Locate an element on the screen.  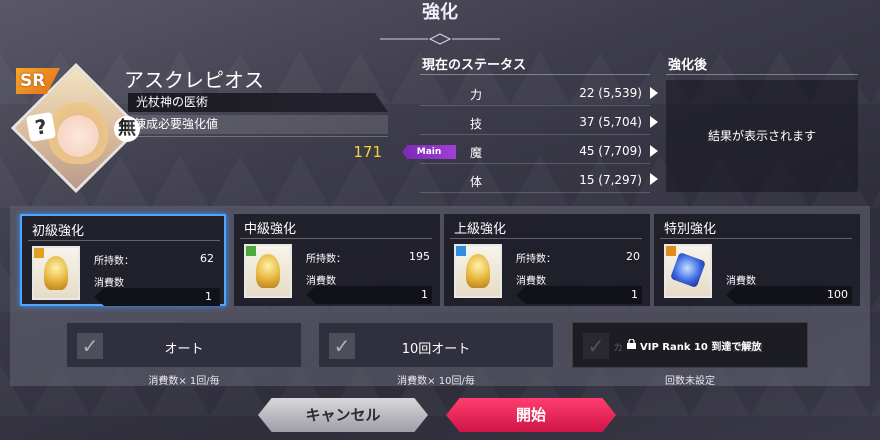
owned-count: 20 is located at coordinates (633, 256).